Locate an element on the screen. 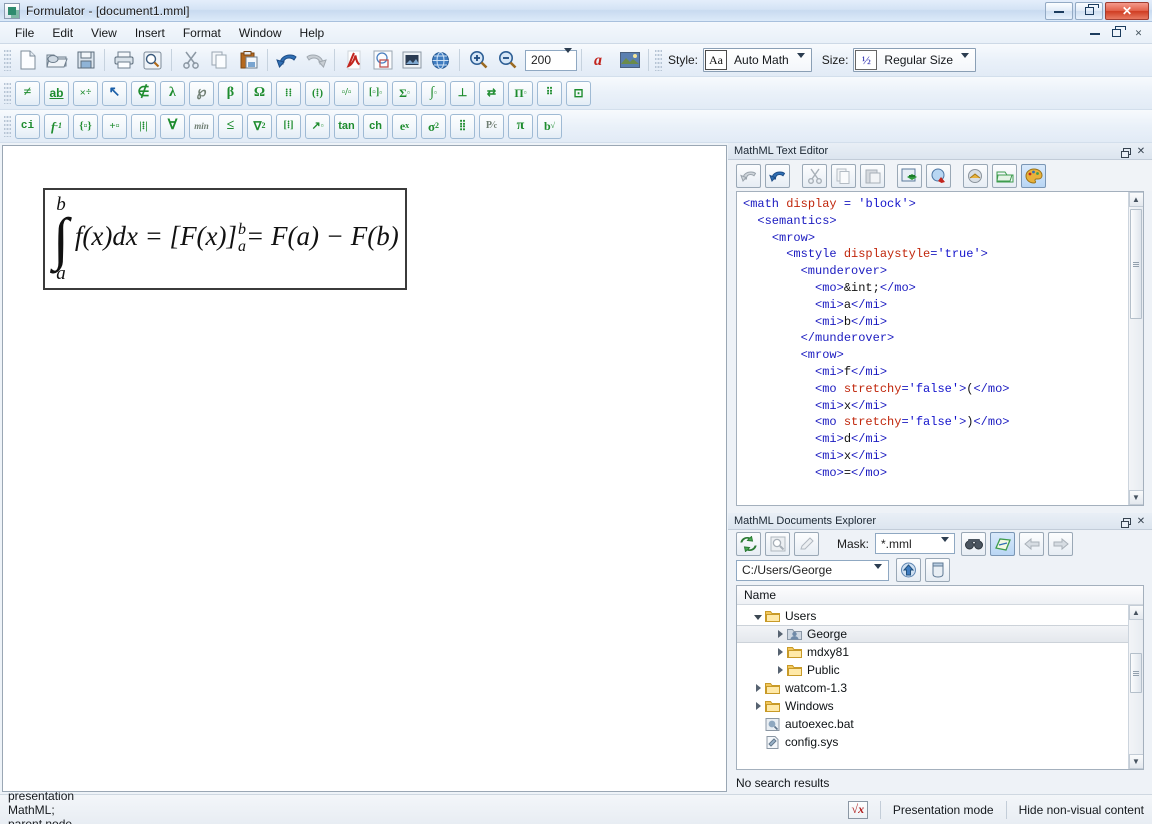 The height and width of the screenshot is (824, 1152). script-letters-palette-button: ℘ is located at coordinates (201, 93).